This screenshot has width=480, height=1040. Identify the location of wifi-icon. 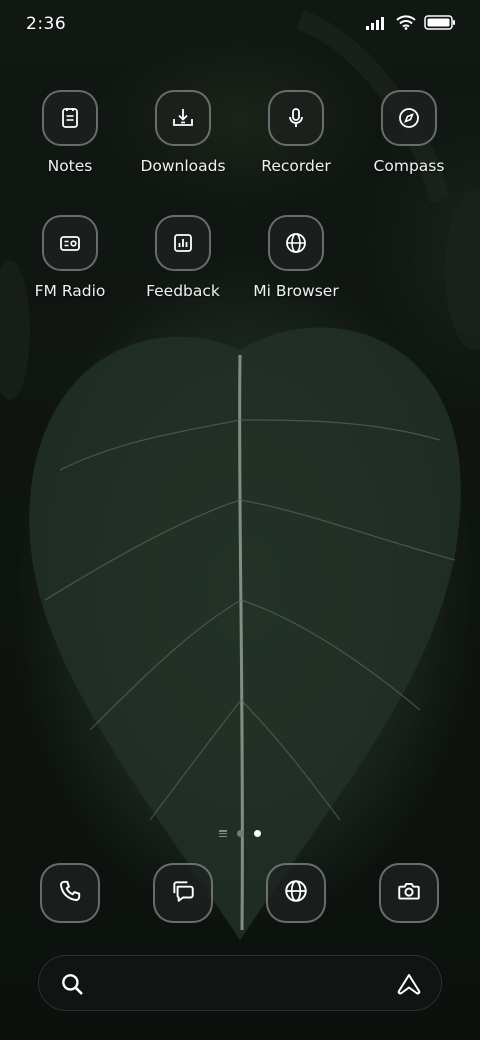
(406, 24).